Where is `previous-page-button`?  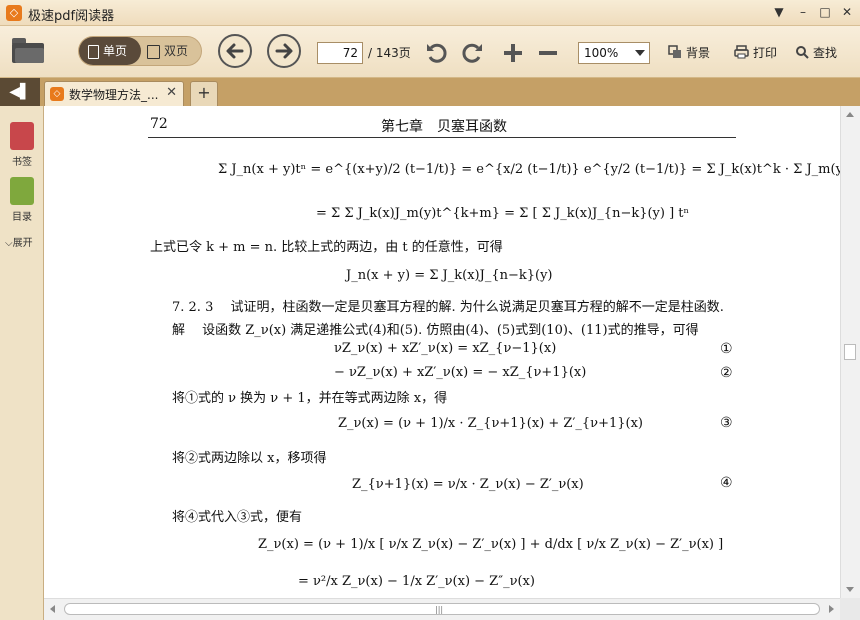 previous-page-button is located at coordinates (235, 51).